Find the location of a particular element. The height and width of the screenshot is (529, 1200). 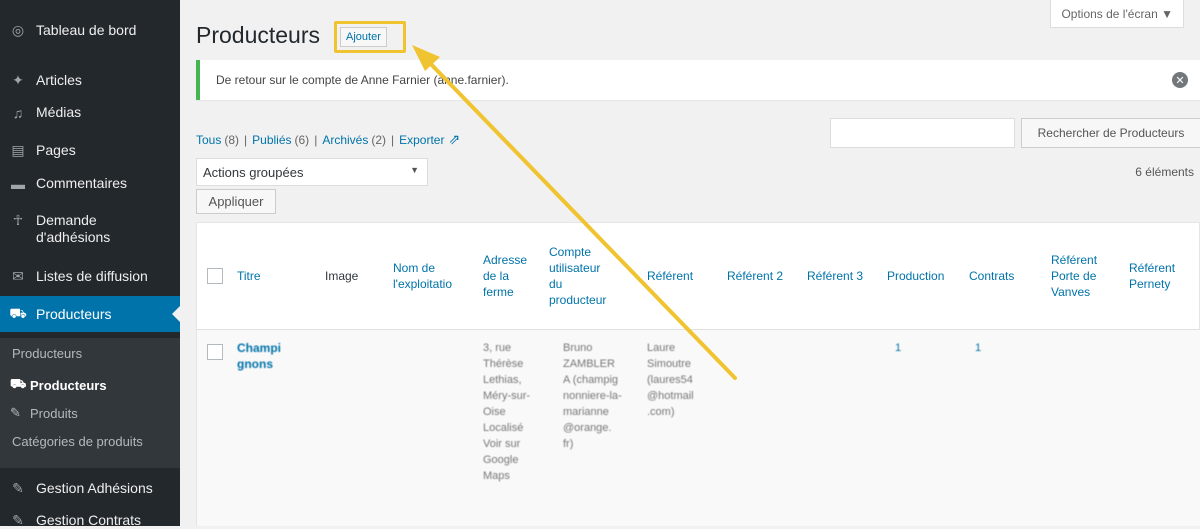

person-icon: ☥ is located at coordinates (18, 220).